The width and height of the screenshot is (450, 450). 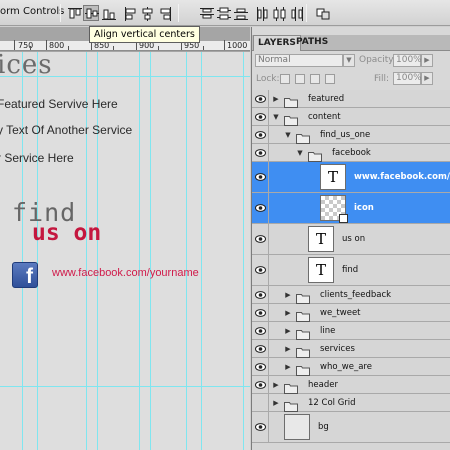 What do you see at coordinates (299, 60) in the screenshot?
I see `blend-mode-select: Normal` at bounding box center [299, 60].